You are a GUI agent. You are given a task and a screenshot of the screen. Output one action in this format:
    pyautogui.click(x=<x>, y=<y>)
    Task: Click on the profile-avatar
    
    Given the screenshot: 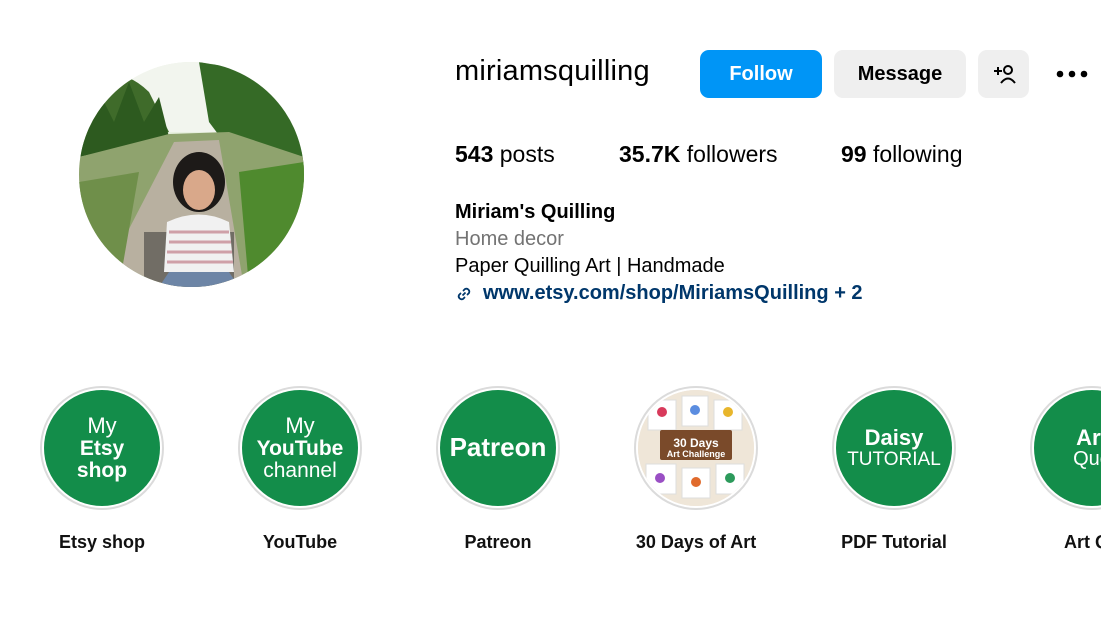 What is the action you would take?
    pyautogui.click(x=191, y=174)
    